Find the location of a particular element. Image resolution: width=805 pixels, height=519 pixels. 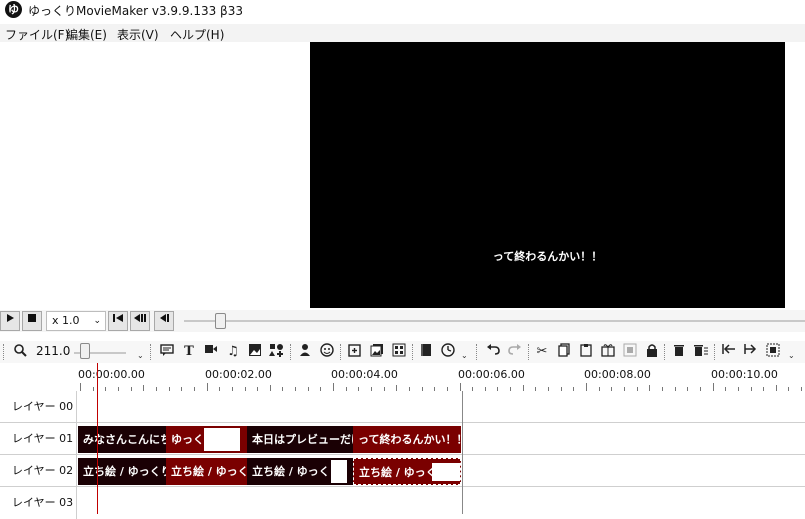

voice-clip: って終わるんかい！！ is located at coordinates (407, 439).